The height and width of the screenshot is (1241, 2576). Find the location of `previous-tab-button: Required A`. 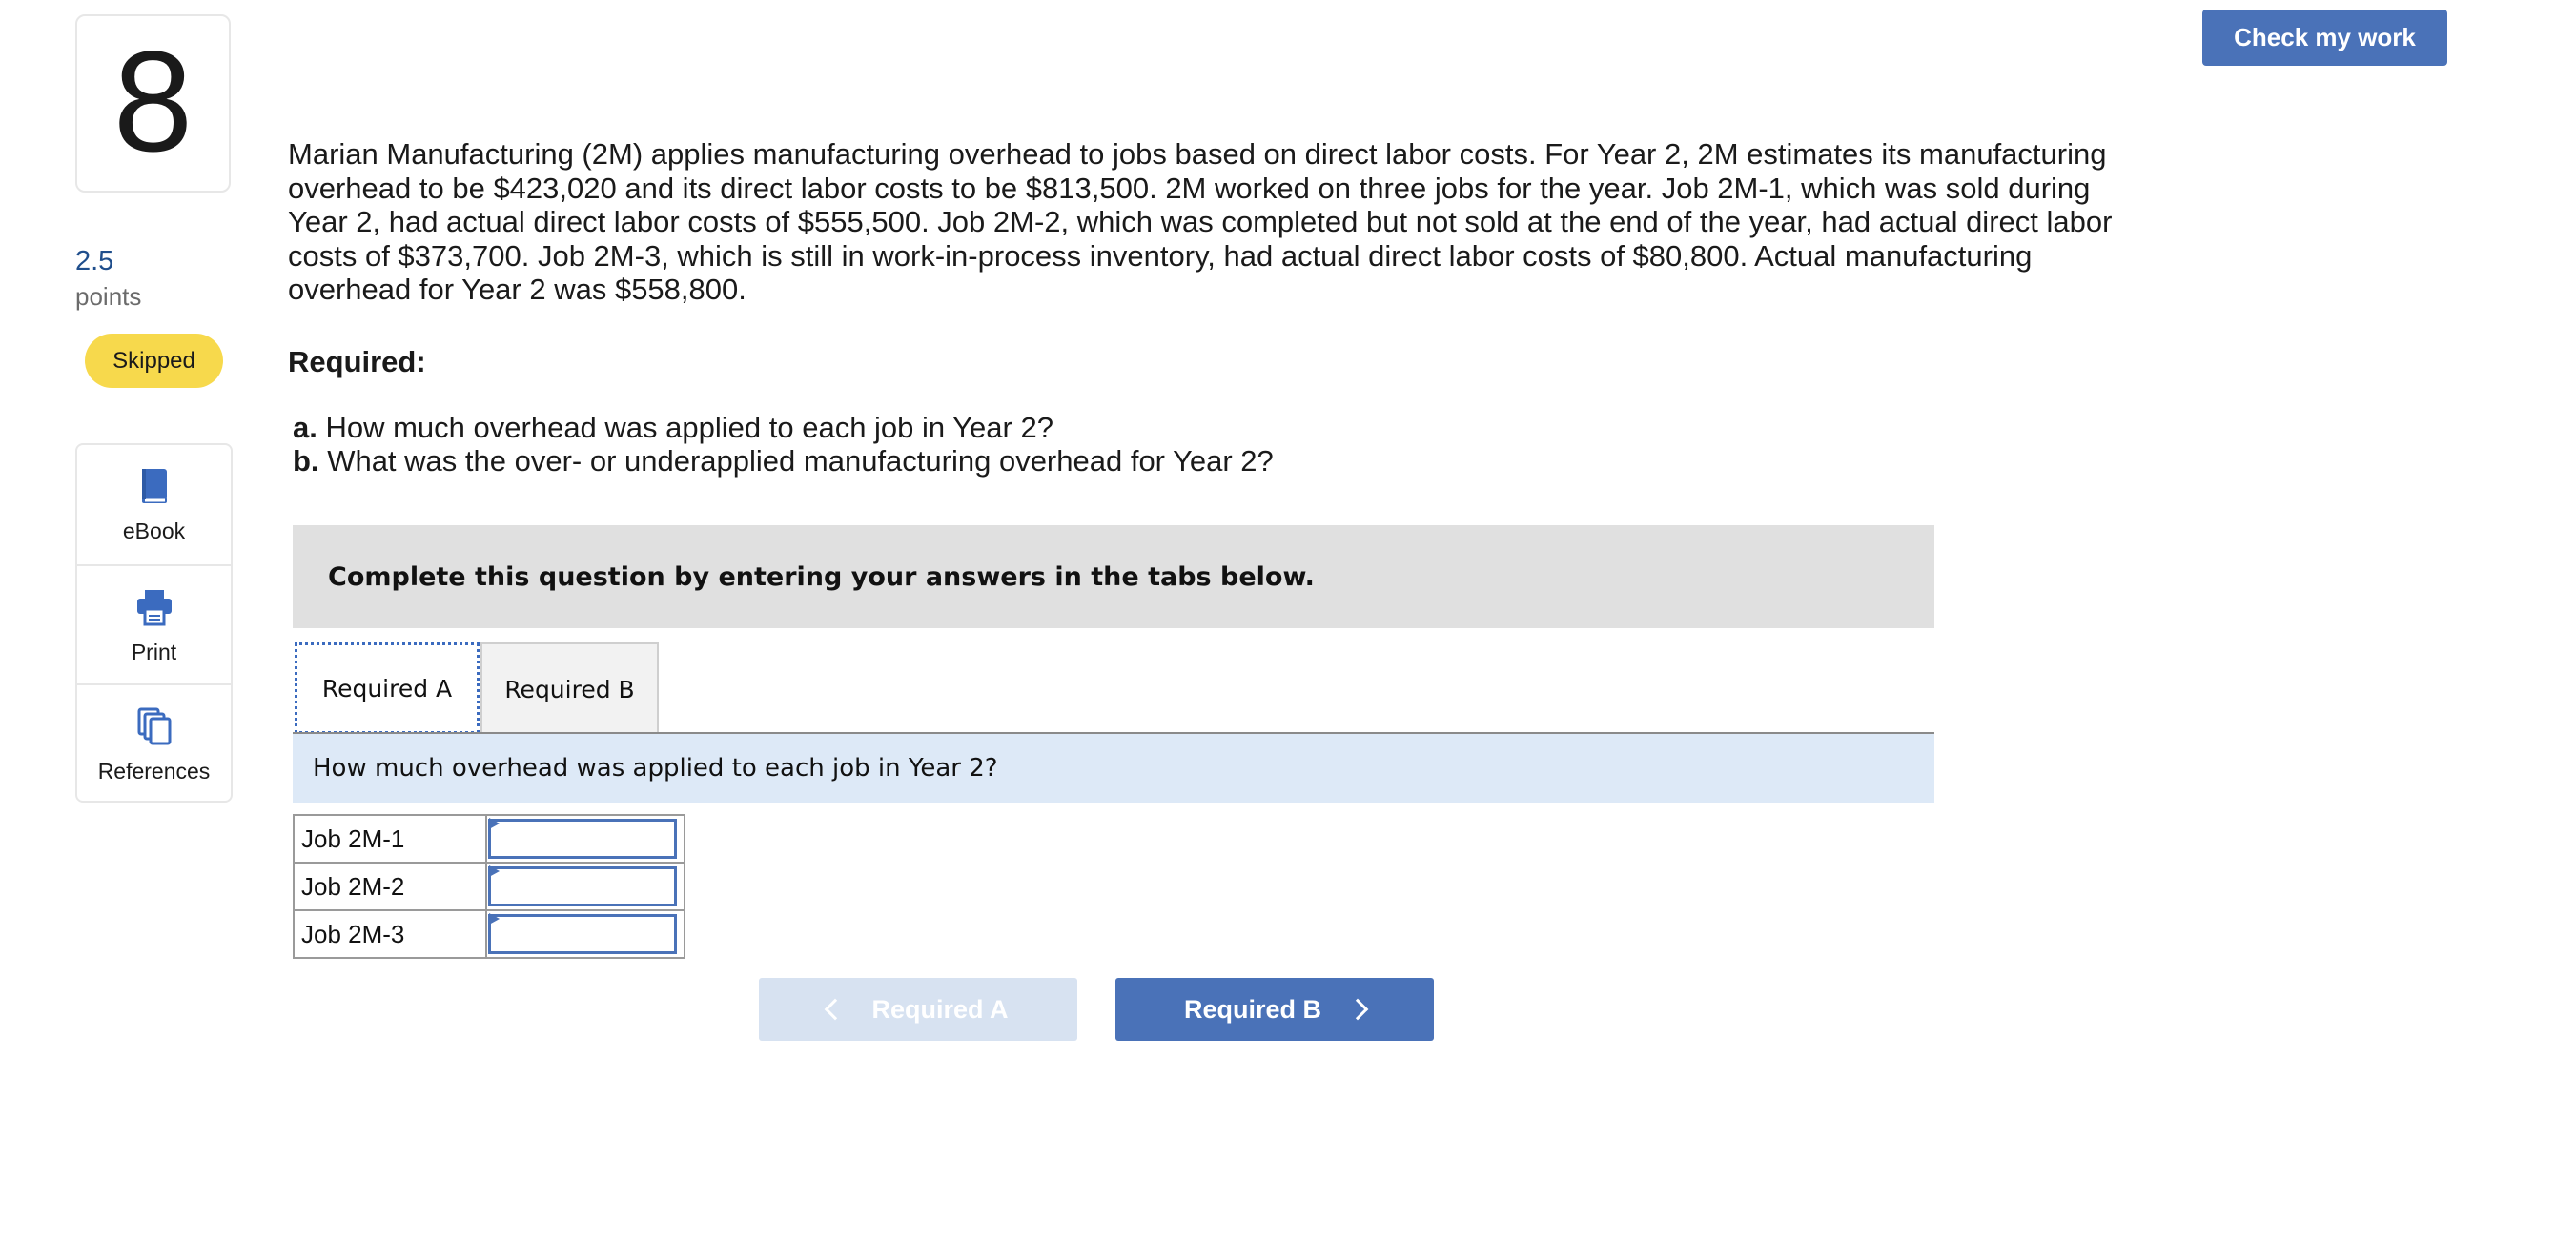

previous-tab-button: Required A is located at coordinates (918, 1009).